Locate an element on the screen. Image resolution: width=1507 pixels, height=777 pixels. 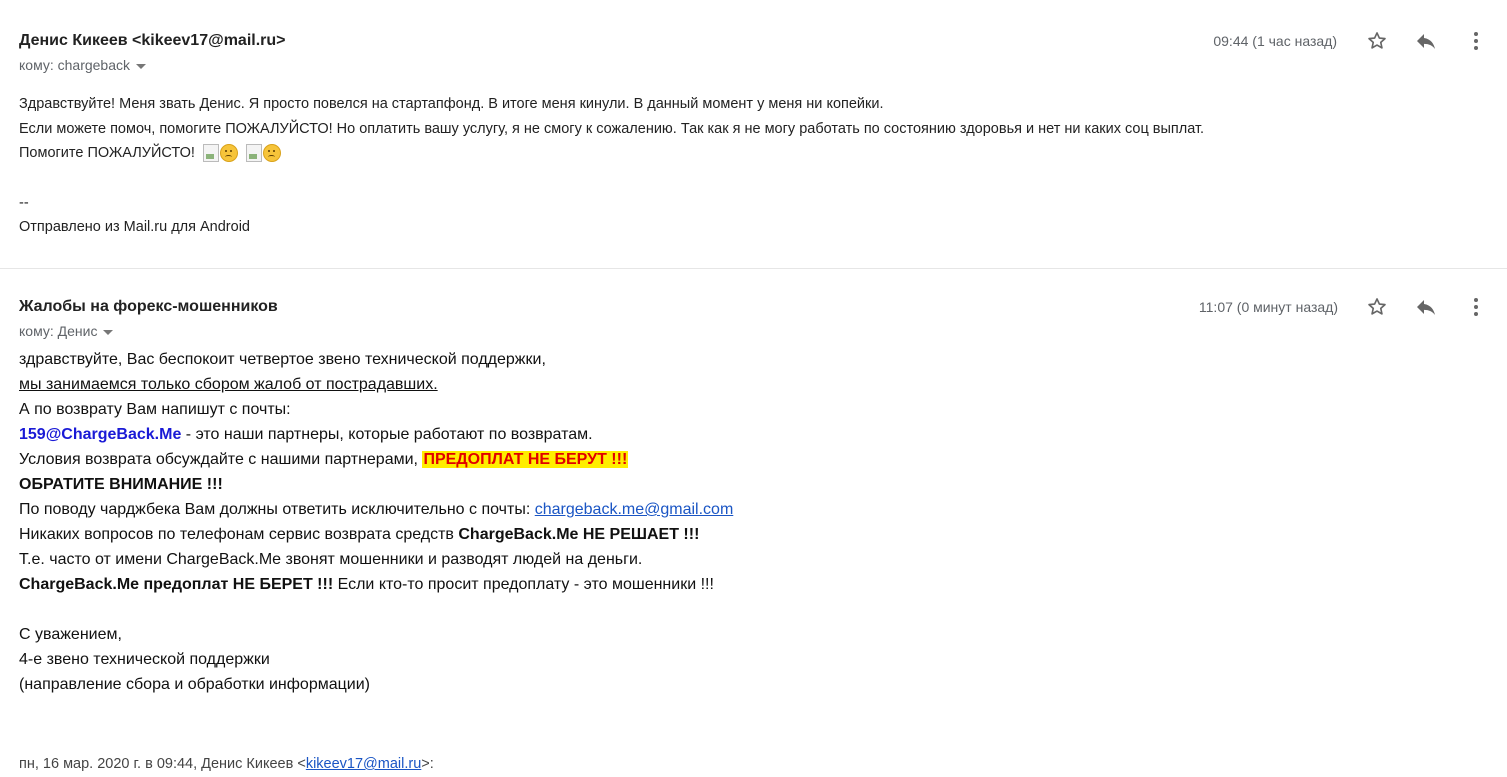
closing-line: С уважением, is located at coordinates (70, 634).